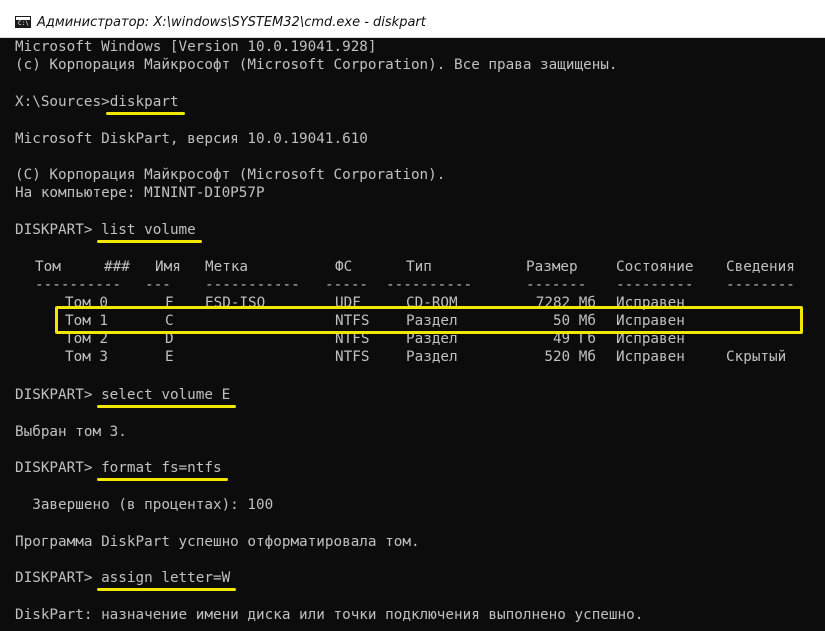 The image size is (825, 631). What do you see at coordinates (655, 267) in the screenshot?
I see `column-header: Состояние` at bounding box center [655, 267].